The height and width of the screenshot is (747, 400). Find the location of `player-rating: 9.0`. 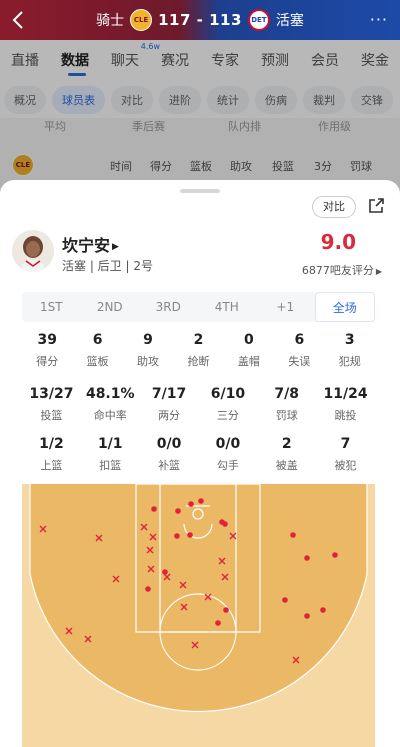

player-rating: 9.0 is located at coordinates (338, 242).